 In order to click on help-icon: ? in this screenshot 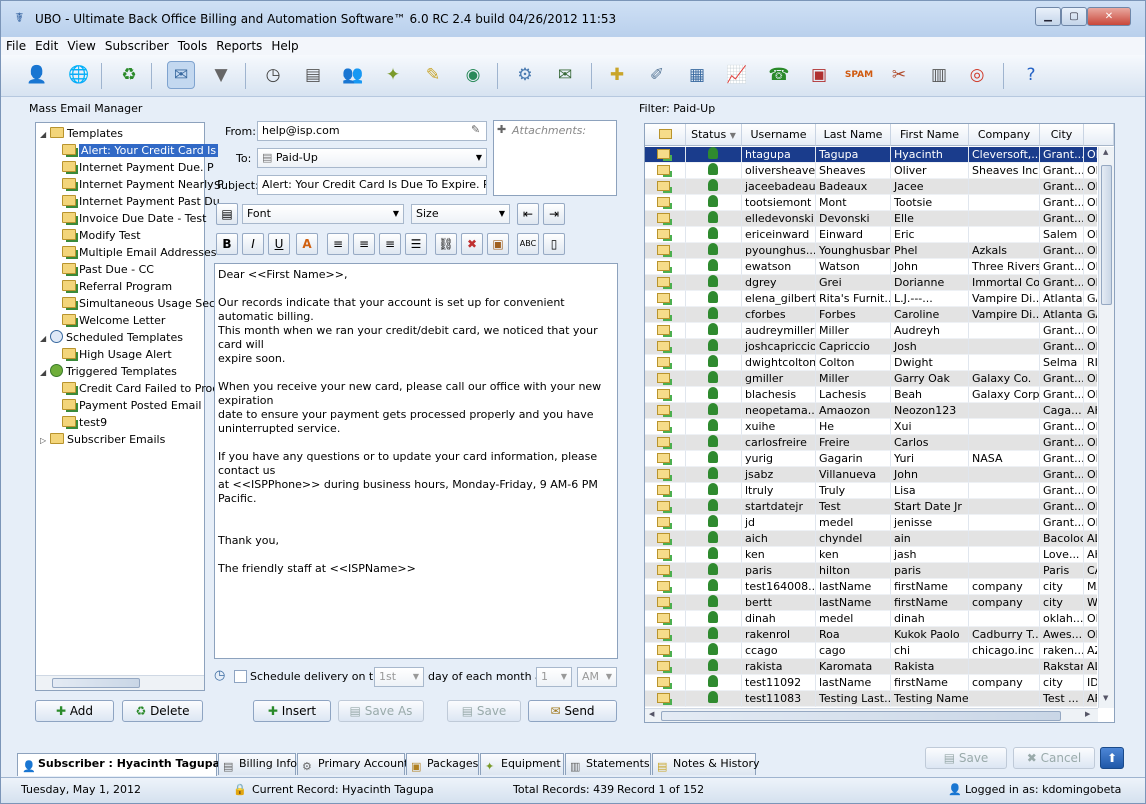, I will do `click(1031, 75)`.